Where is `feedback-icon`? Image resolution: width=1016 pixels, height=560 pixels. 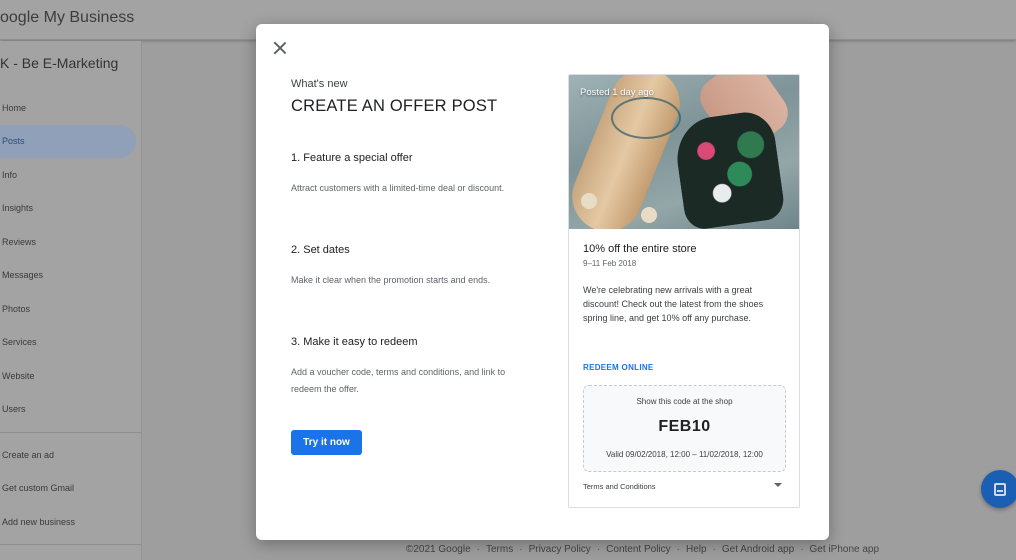 feedback-icon is located at coordinates (1000, 489).